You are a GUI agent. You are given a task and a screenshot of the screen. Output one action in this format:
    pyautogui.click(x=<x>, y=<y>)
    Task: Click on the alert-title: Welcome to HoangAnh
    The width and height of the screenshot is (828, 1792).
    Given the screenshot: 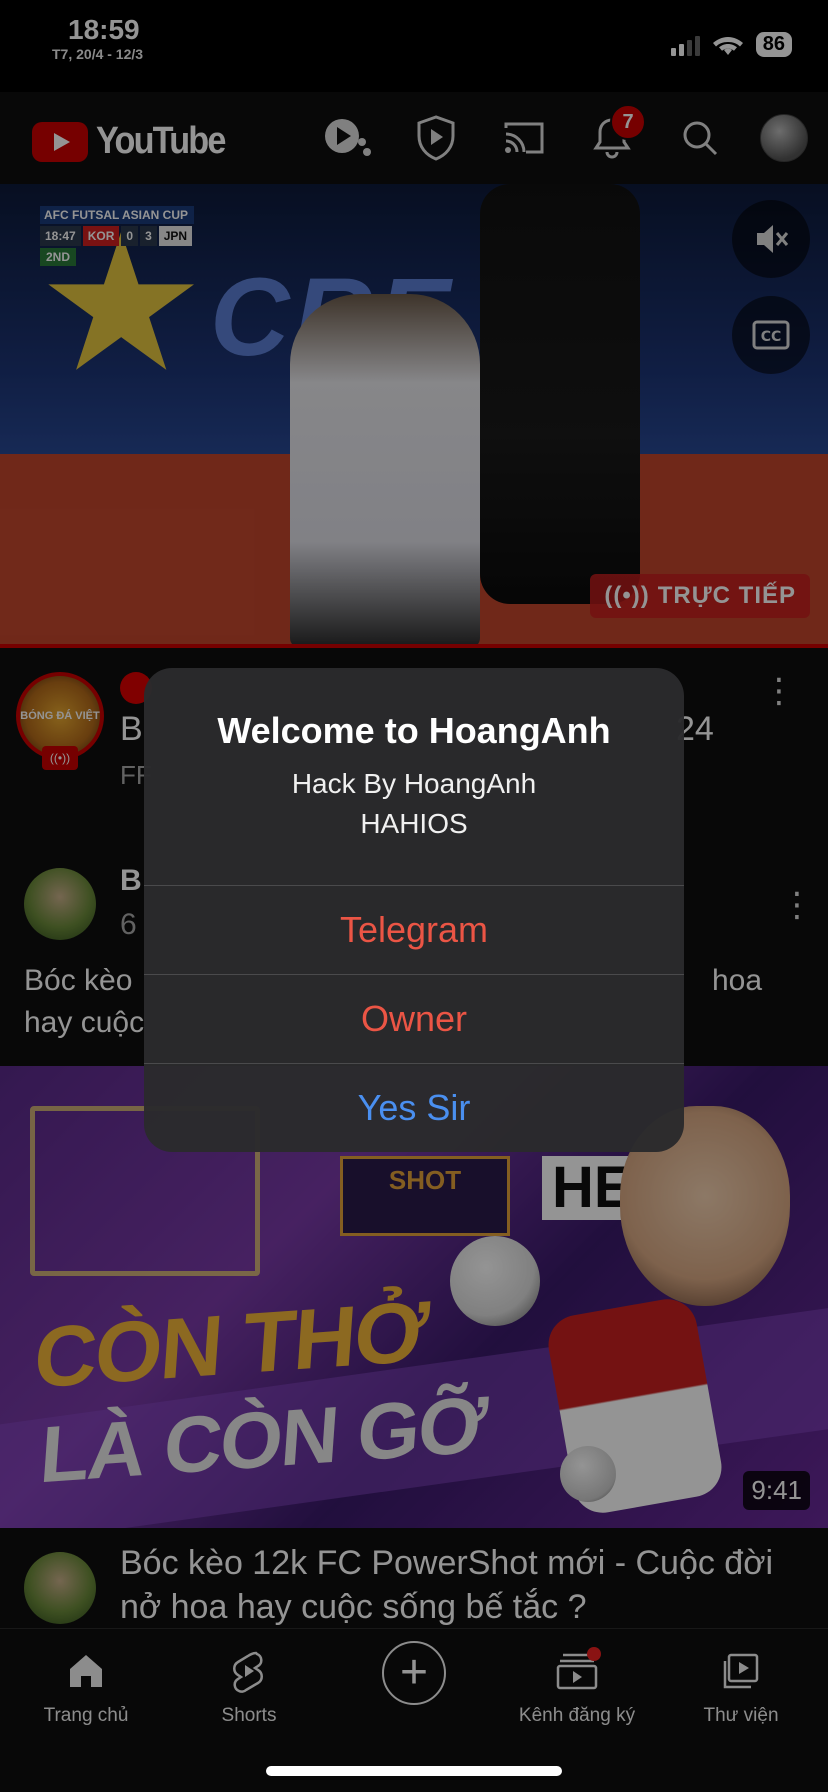 What is the action you would take?
    pyautogui.click(x=414, y=730)
    